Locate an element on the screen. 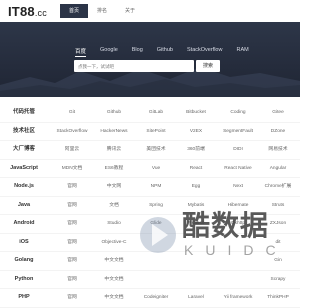 This screenshot has height=308, width=320. category-row: 代码托管 Git Github GitLab Bitbucket Coding Gitee is located at coordinates (150, 113).